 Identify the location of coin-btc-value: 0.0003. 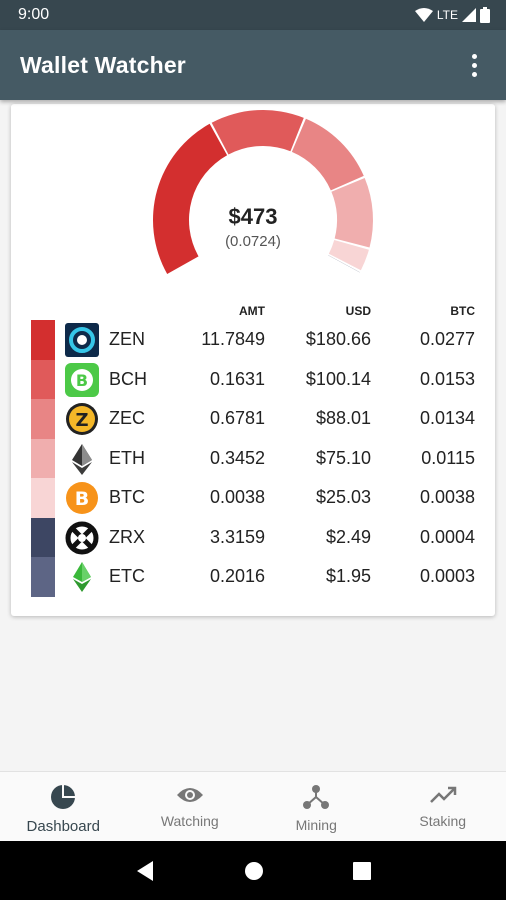
(447, 576).